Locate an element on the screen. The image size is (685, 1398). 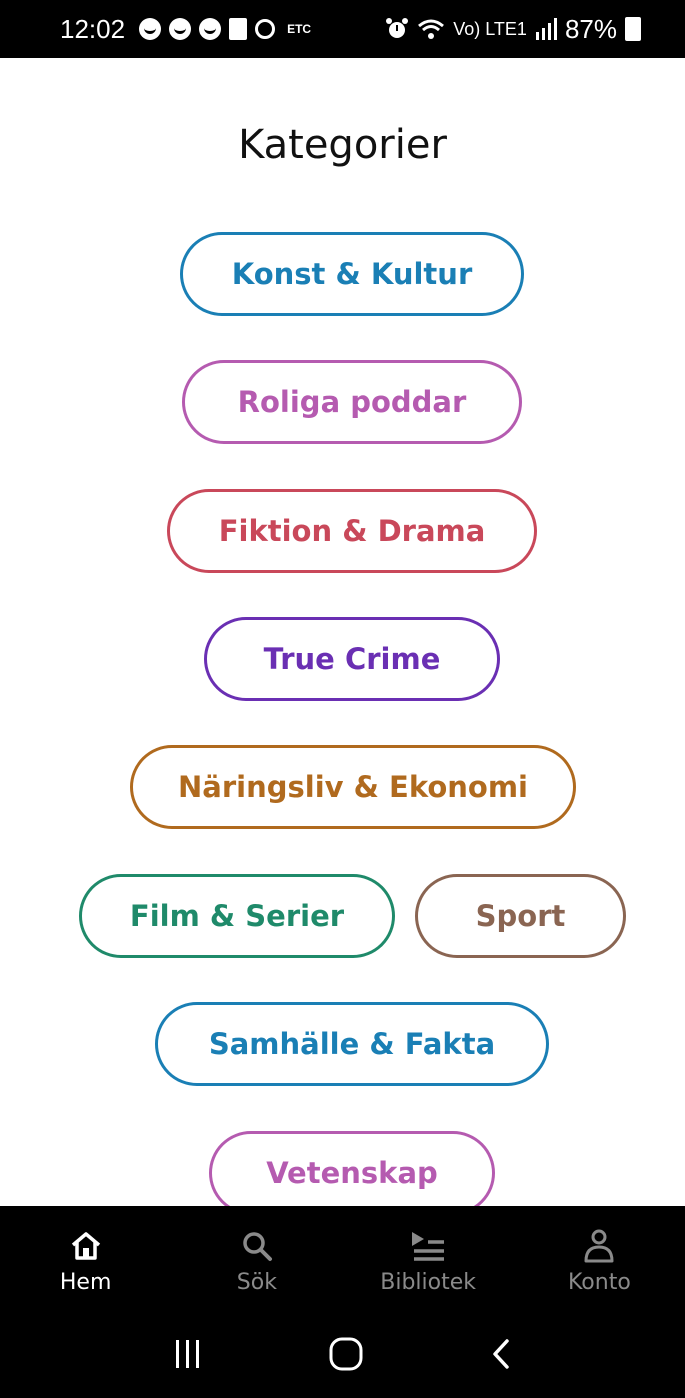
nav-label-konto: Konto is located at coordinates (599, 1282).